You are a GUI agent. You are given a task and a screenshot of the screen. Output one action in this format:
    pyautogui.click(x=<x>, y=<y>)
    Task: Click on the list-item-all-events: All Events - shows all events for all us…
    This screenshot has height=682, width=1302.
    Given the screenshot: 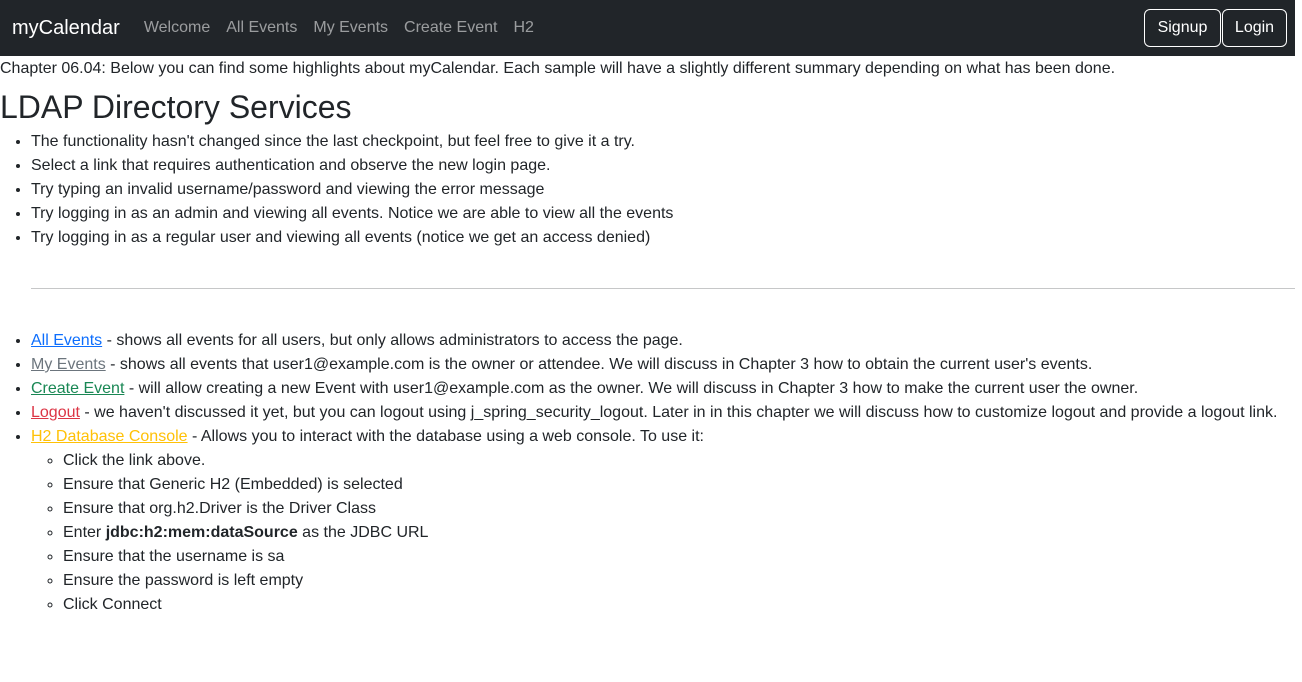 What is the action you would take?
    pyautogui.click(x=663, y=341)
    